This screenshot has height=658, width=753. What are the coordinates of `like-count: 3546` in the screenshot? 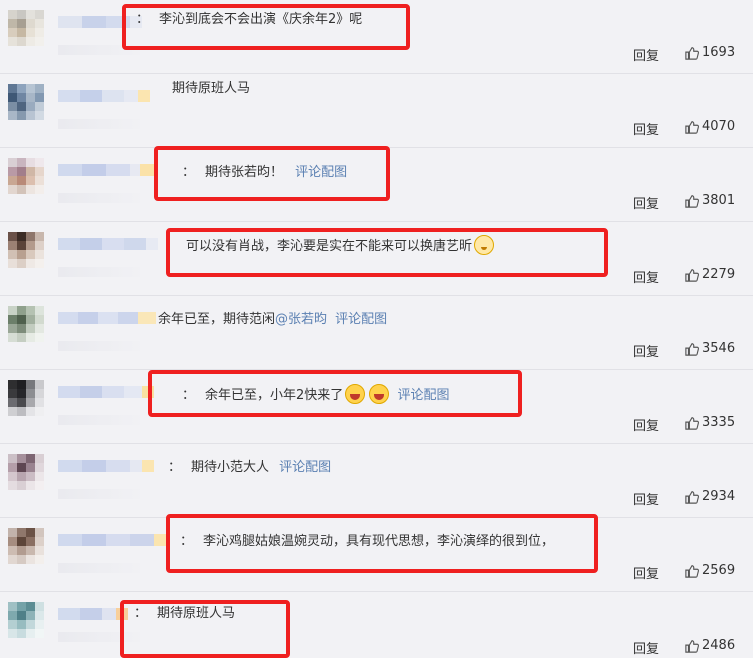 It's located at (719, 348).